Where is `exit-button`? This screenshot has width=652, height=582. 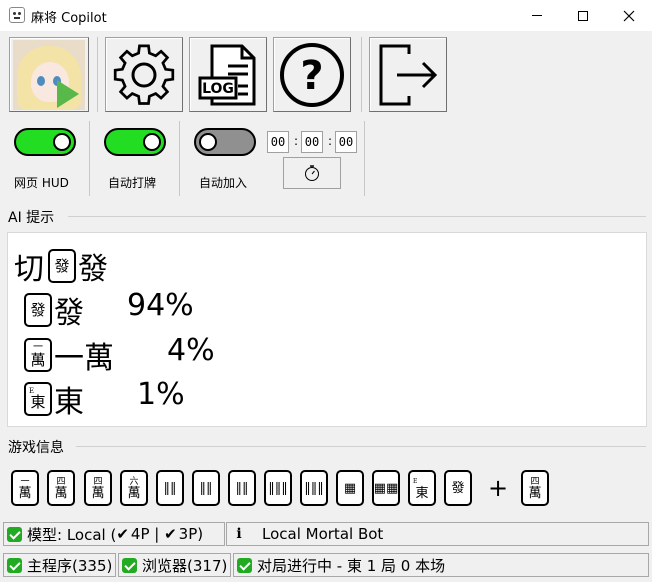
exit-button is located at coordinates (408, 74).